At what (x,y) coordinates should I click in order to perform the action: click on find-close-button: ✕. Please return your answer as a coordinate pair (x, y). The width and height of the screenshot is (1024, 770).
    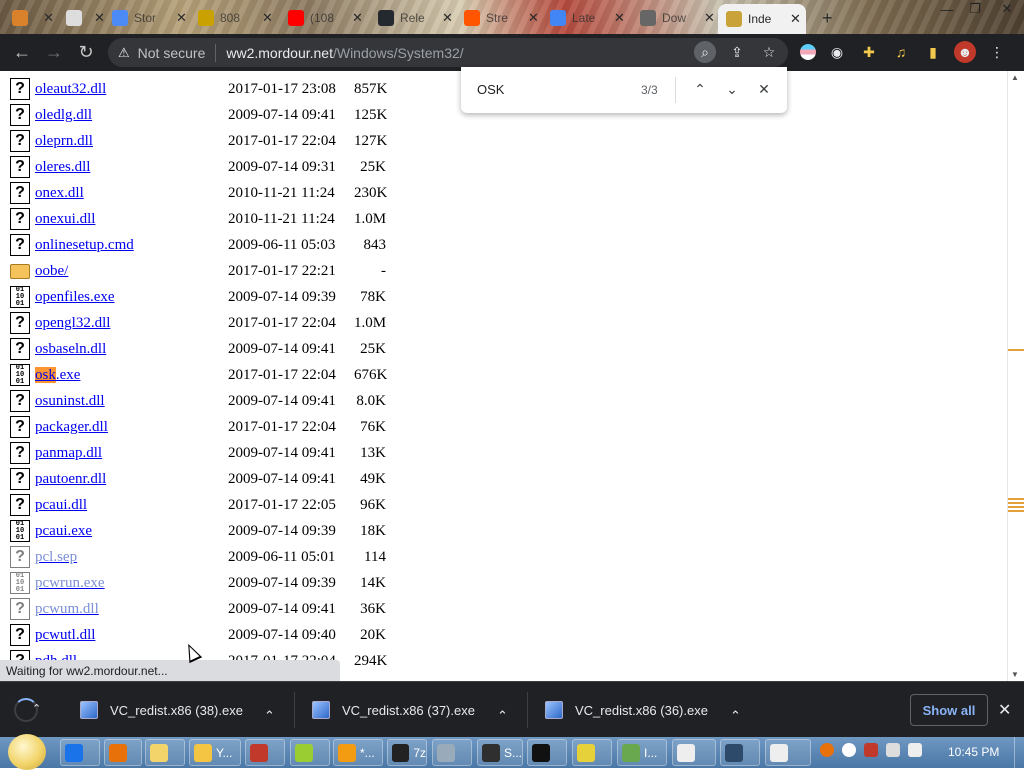
    Looking at the image, I should click on (764, 89).